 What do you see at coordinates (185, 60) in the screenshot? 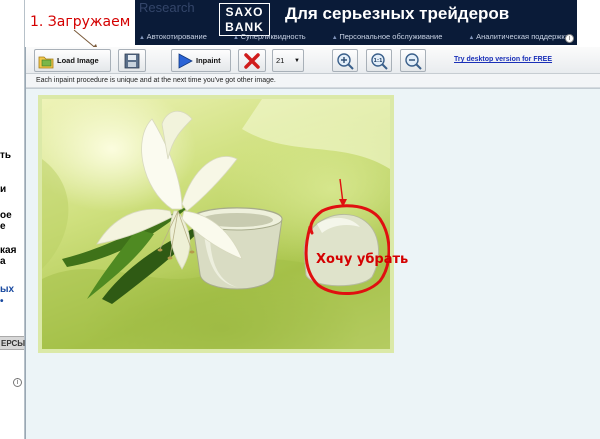
I see `play-icon` at bounding box center [185, 60].